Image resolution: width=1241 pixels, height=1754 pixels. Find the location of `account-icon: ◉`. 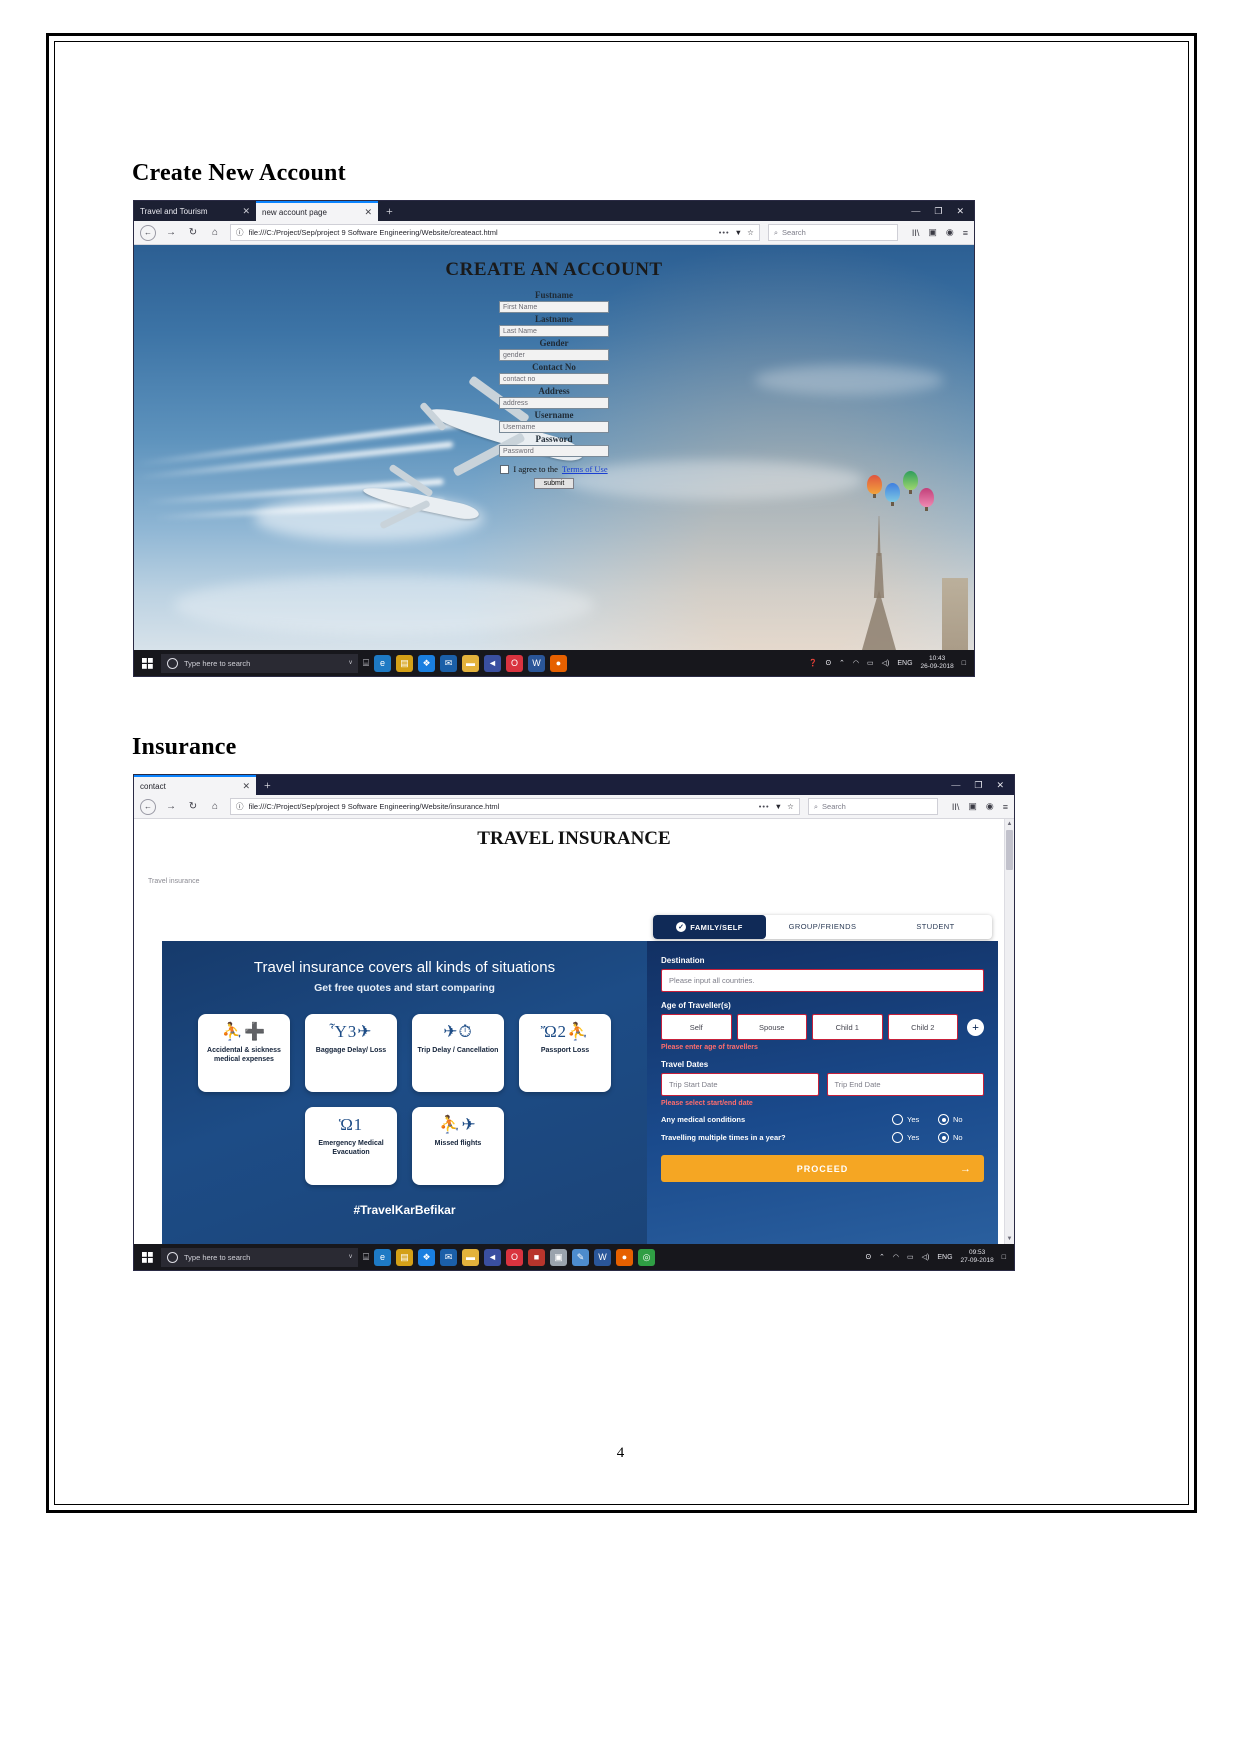

account-icon: ◉ is located at coordinates (990, 806).